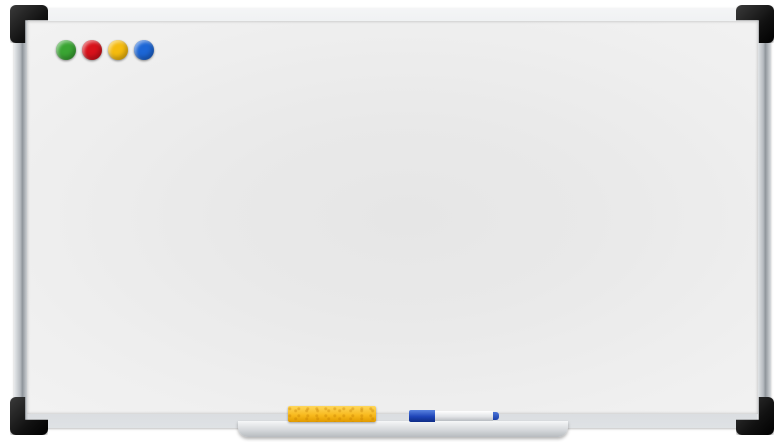 This screenshot has width=784, height=442. Describe the element at coordinates (92, 50) in the screenshot. I see `red-magnet` at that location.